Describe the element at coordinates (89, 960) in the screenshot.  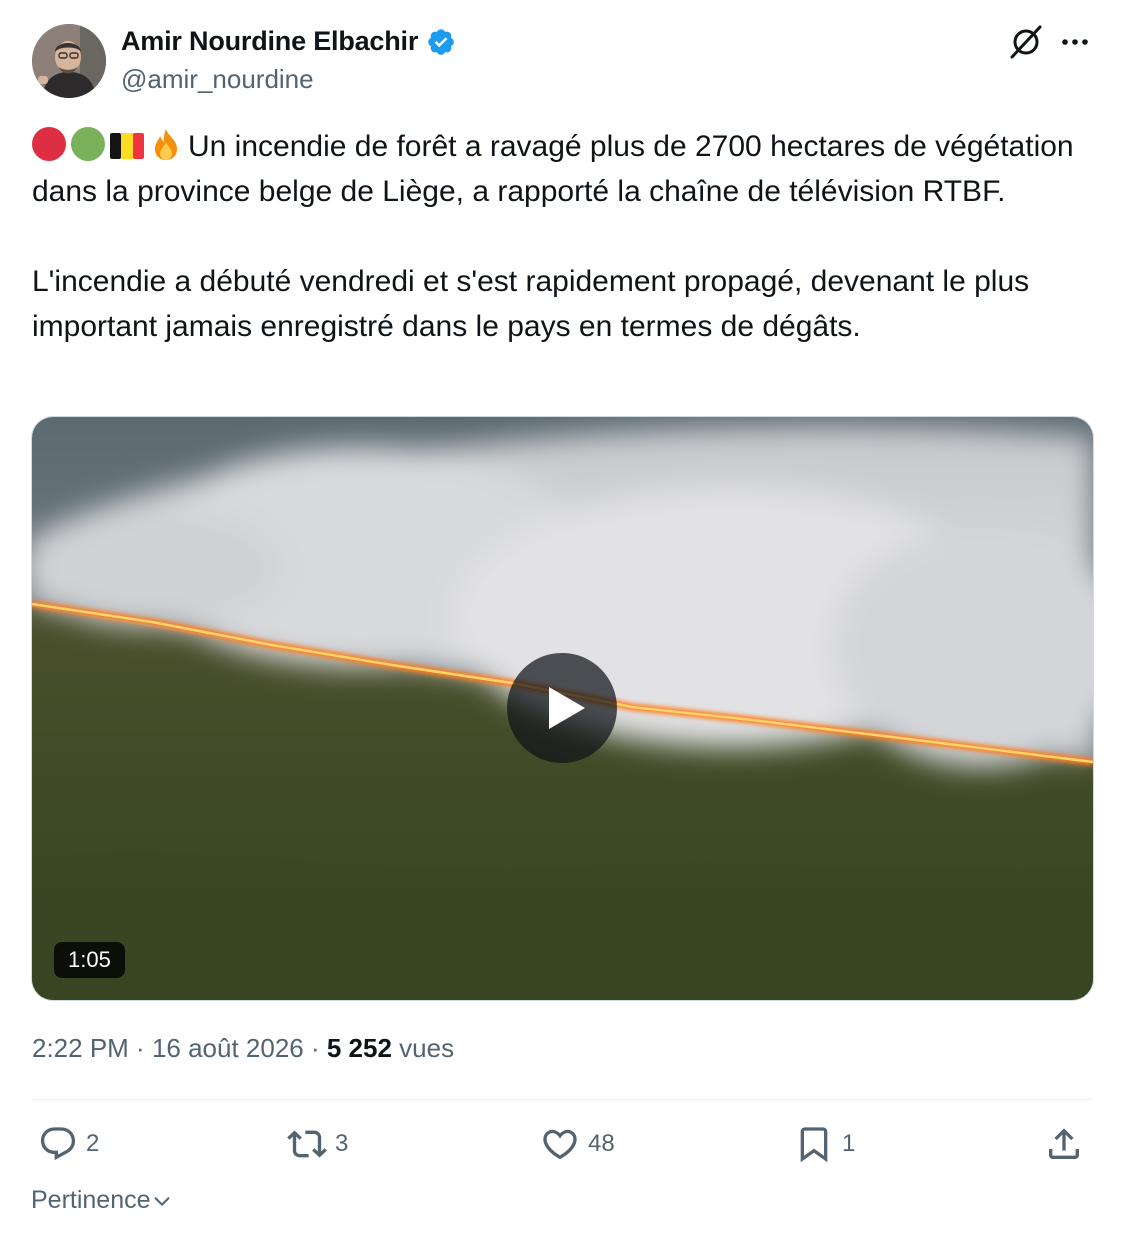
I see `video-duration: 1:05` at that location.